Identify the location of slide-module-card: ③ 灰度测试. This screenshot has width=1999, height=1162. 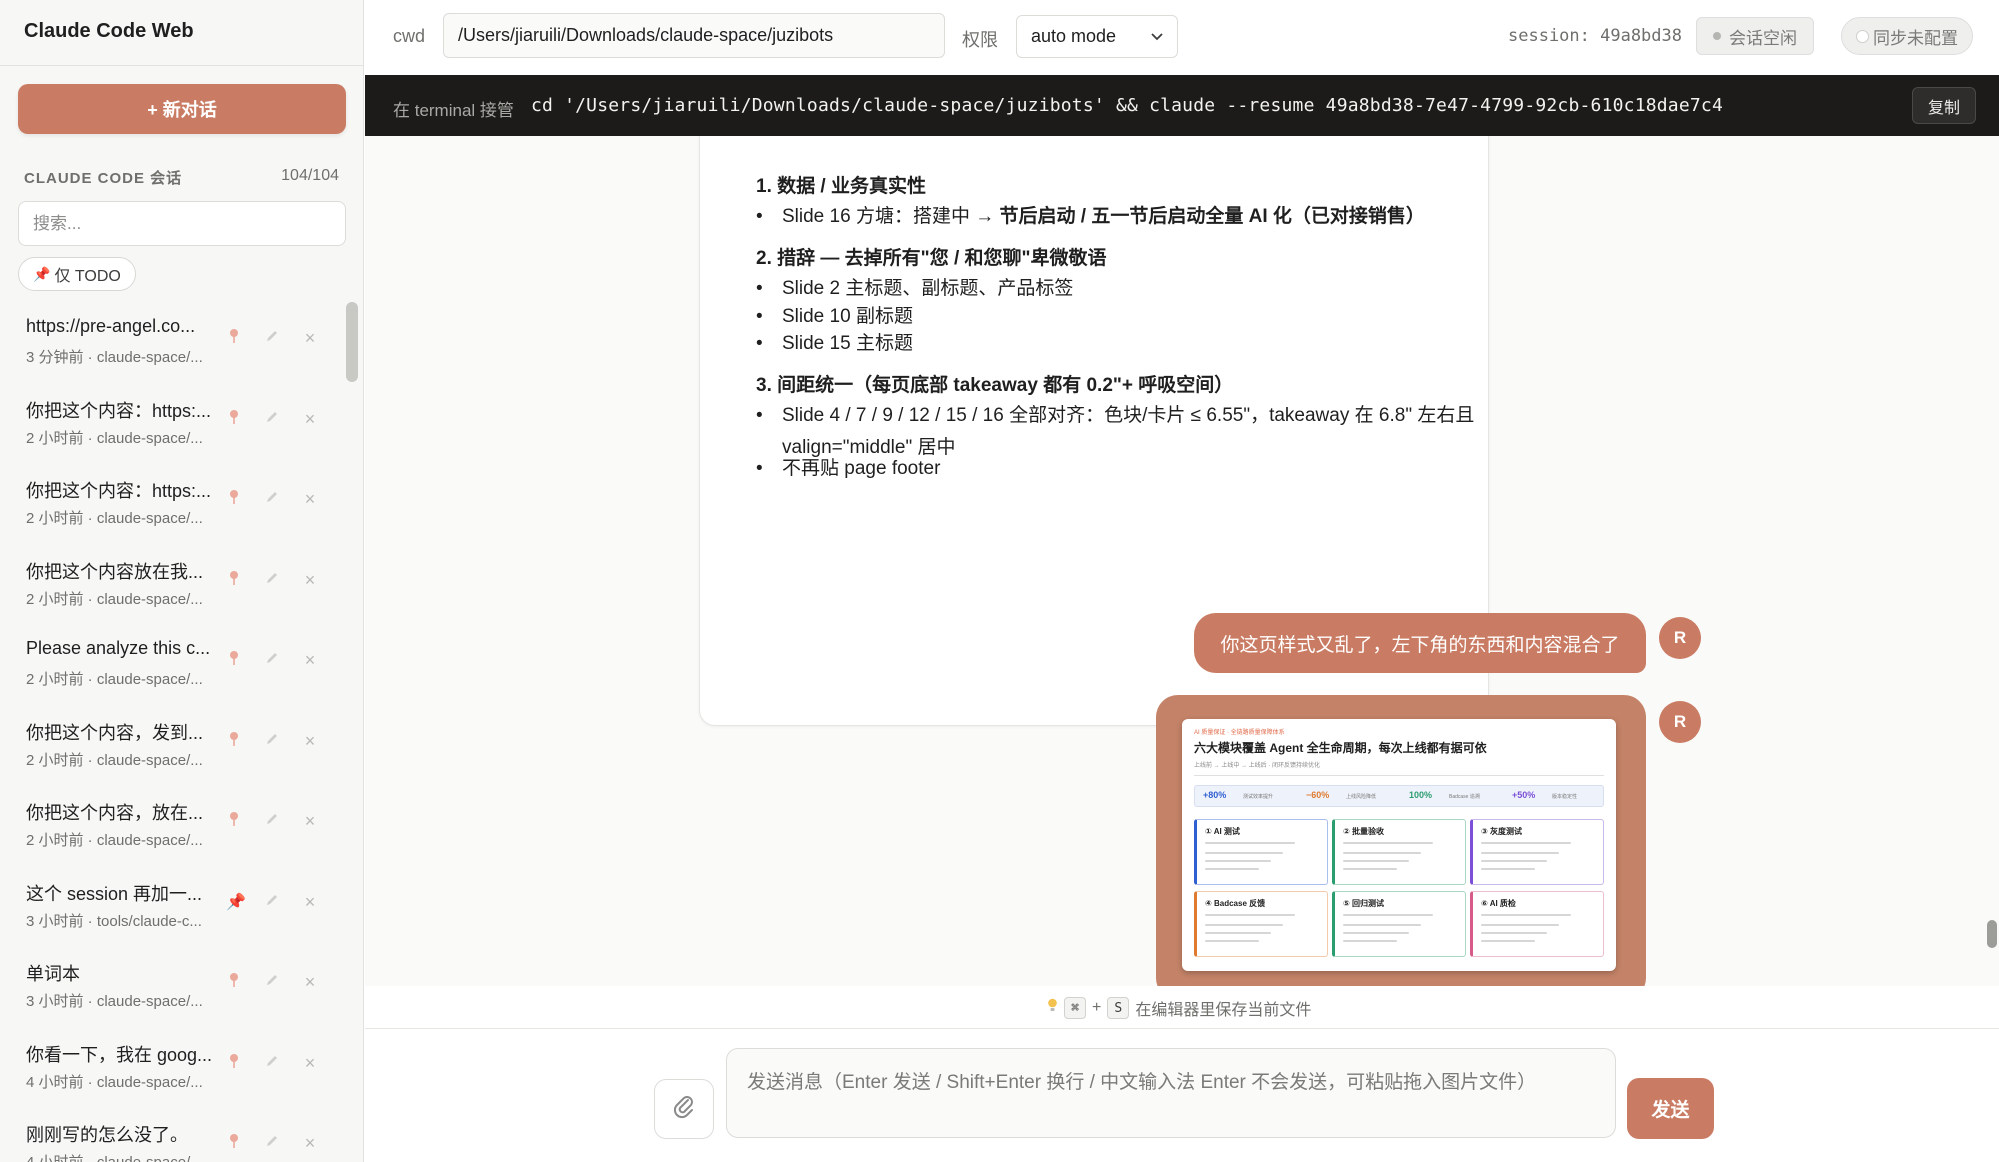
(1537, 852).